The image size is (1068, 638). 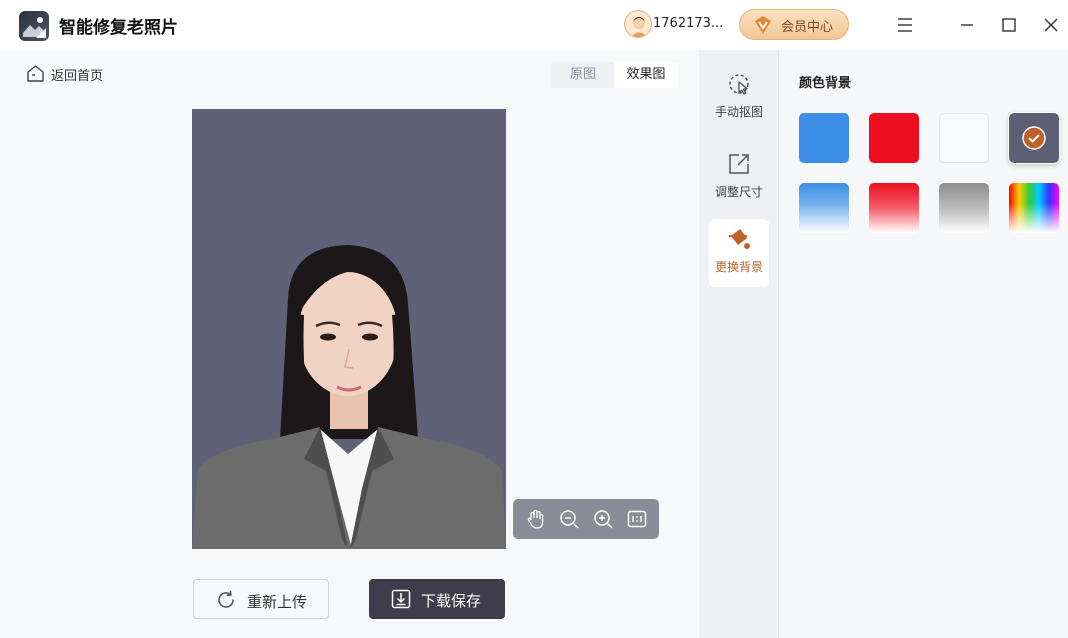 I want to click on swatch-gray-gradient, so click(x=964, y=208).